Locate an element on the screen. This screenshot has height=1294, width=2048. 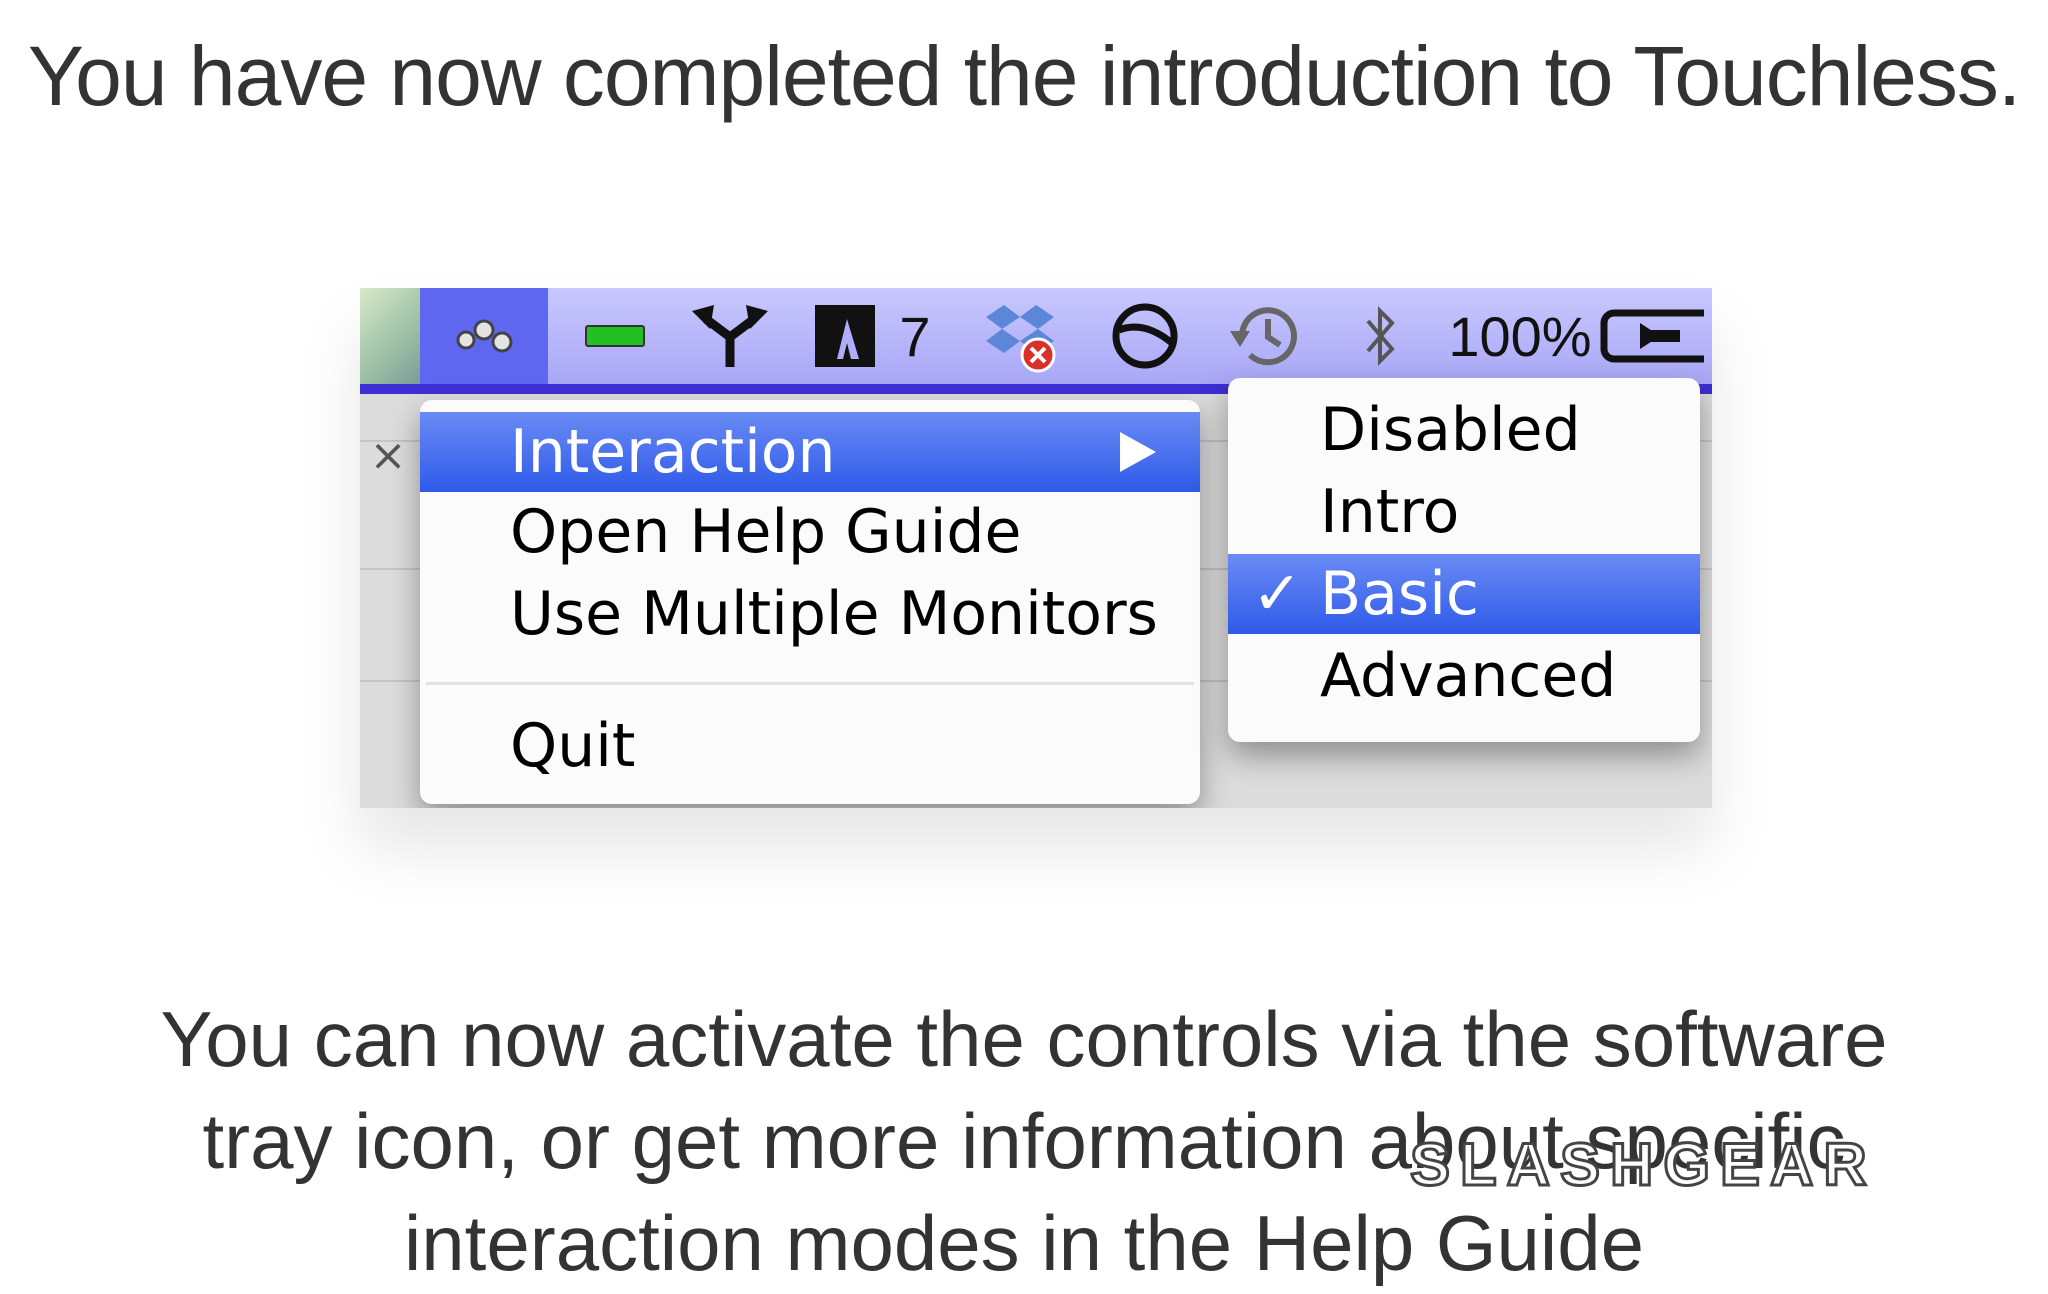
menu-item-interaction: Interaction is located at coordinates (810, 452).